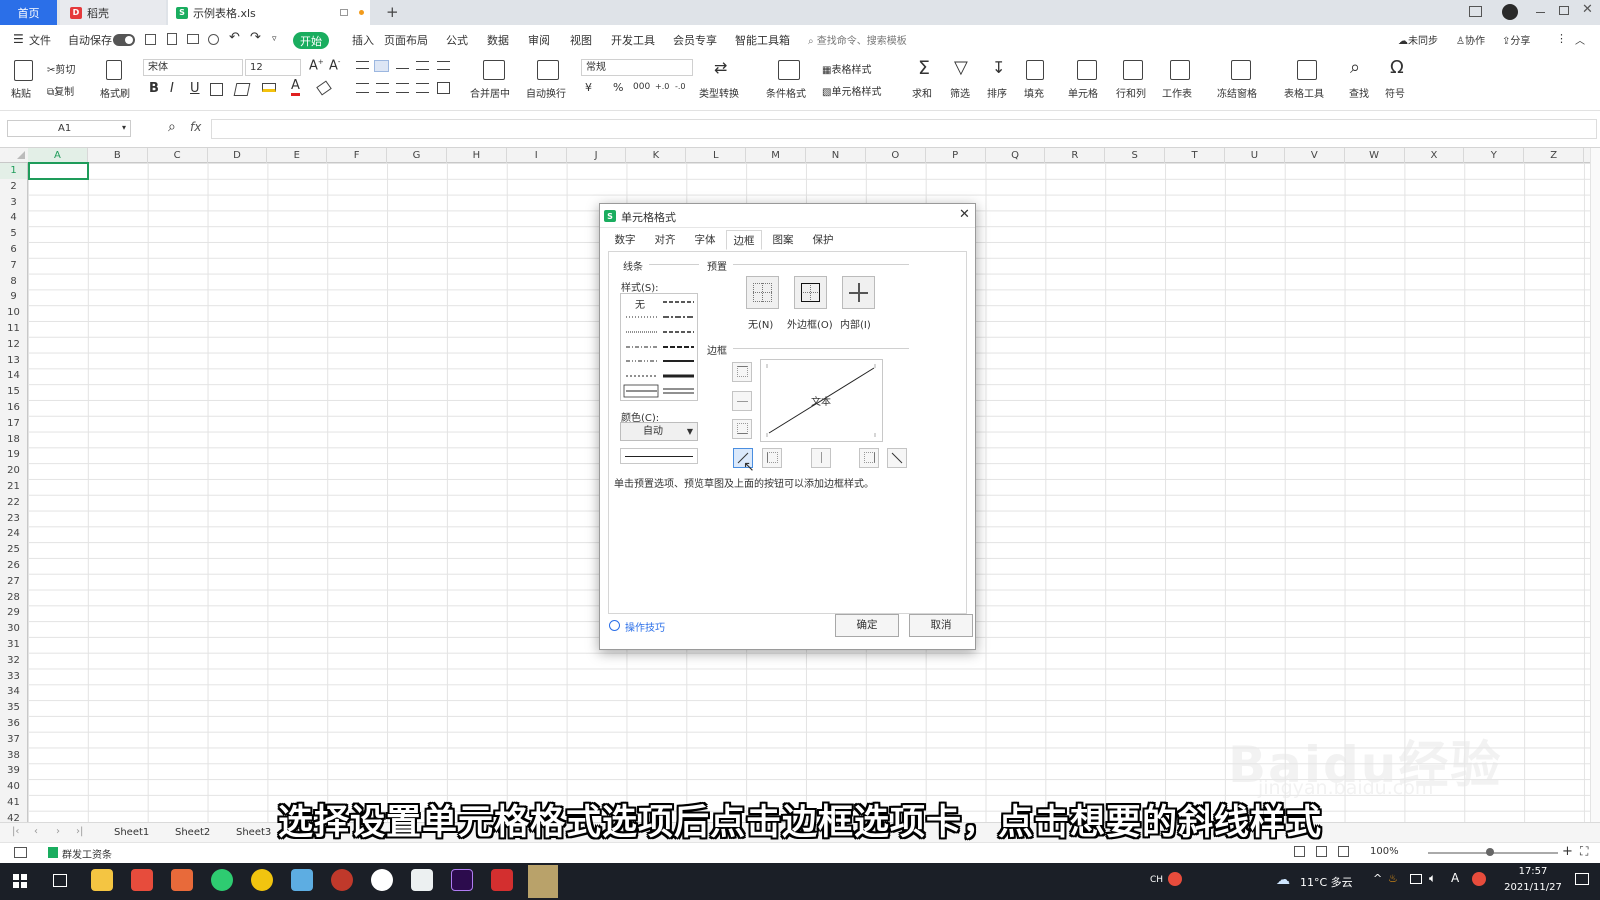  What do you see at coordinates (1315, 155) in the screenshot?
I see `column-header-v: V` at bounding box center [1315, 155].